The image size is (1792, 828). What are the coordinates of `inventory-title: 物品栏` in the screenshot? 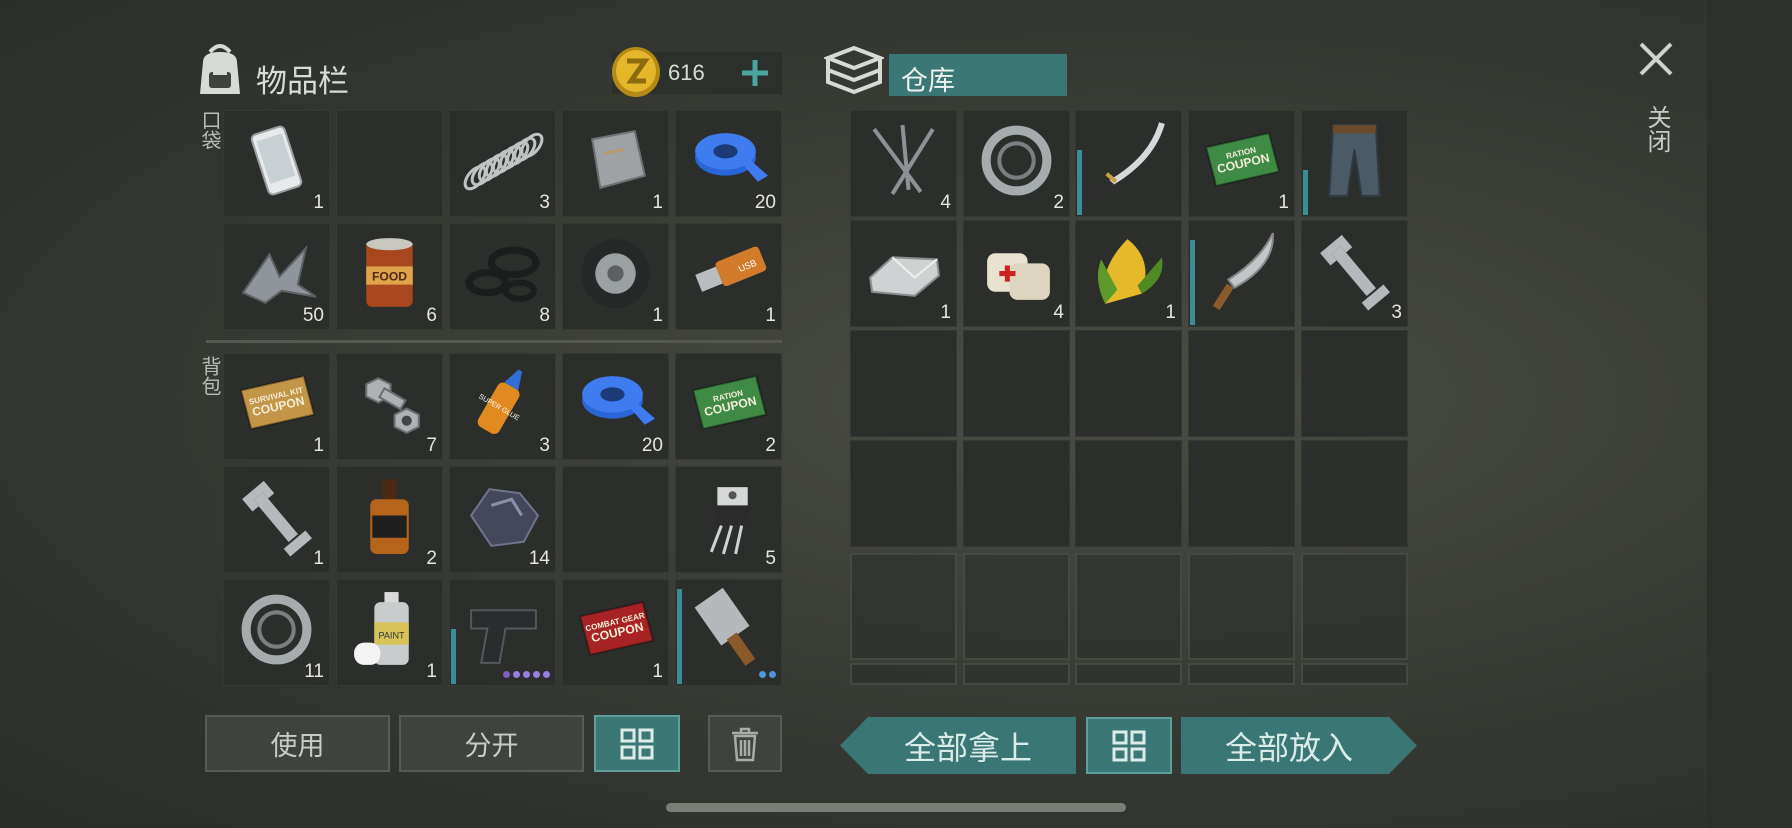 It's located at (302, 82).